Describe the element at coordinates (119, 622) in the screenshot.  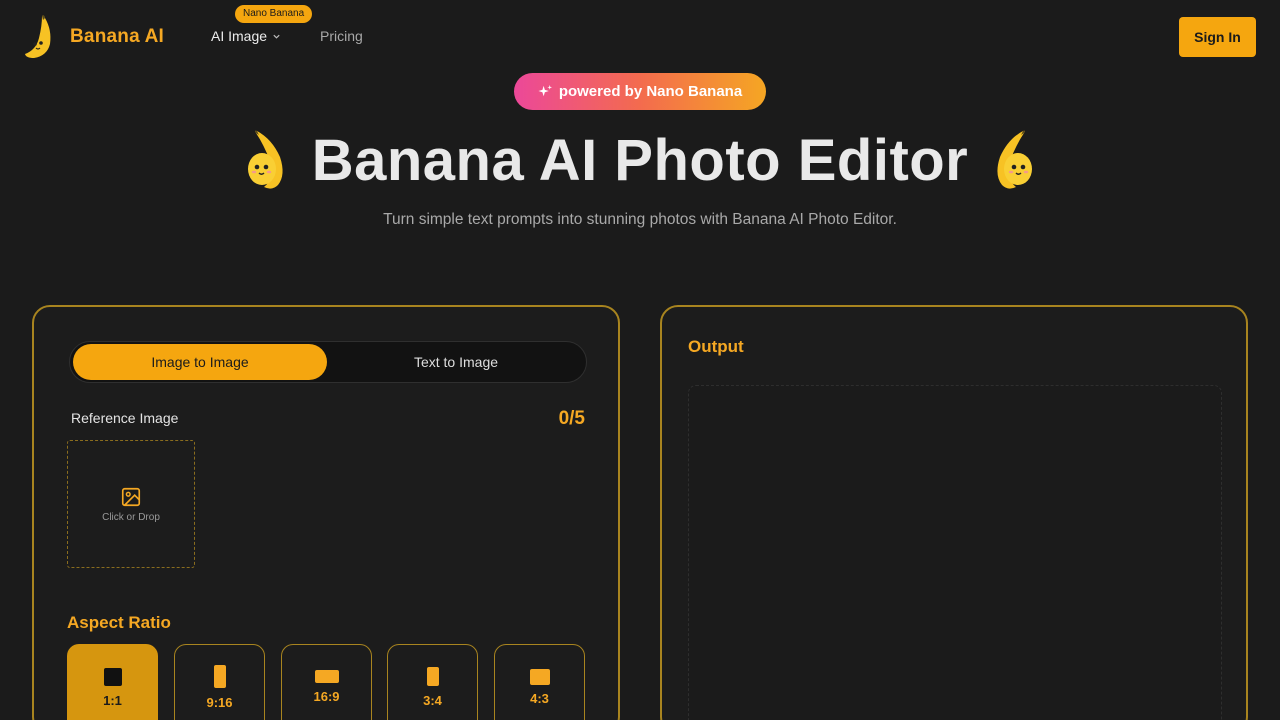
I see `aspect-ratio-label: Aspect Ratio` at that location.